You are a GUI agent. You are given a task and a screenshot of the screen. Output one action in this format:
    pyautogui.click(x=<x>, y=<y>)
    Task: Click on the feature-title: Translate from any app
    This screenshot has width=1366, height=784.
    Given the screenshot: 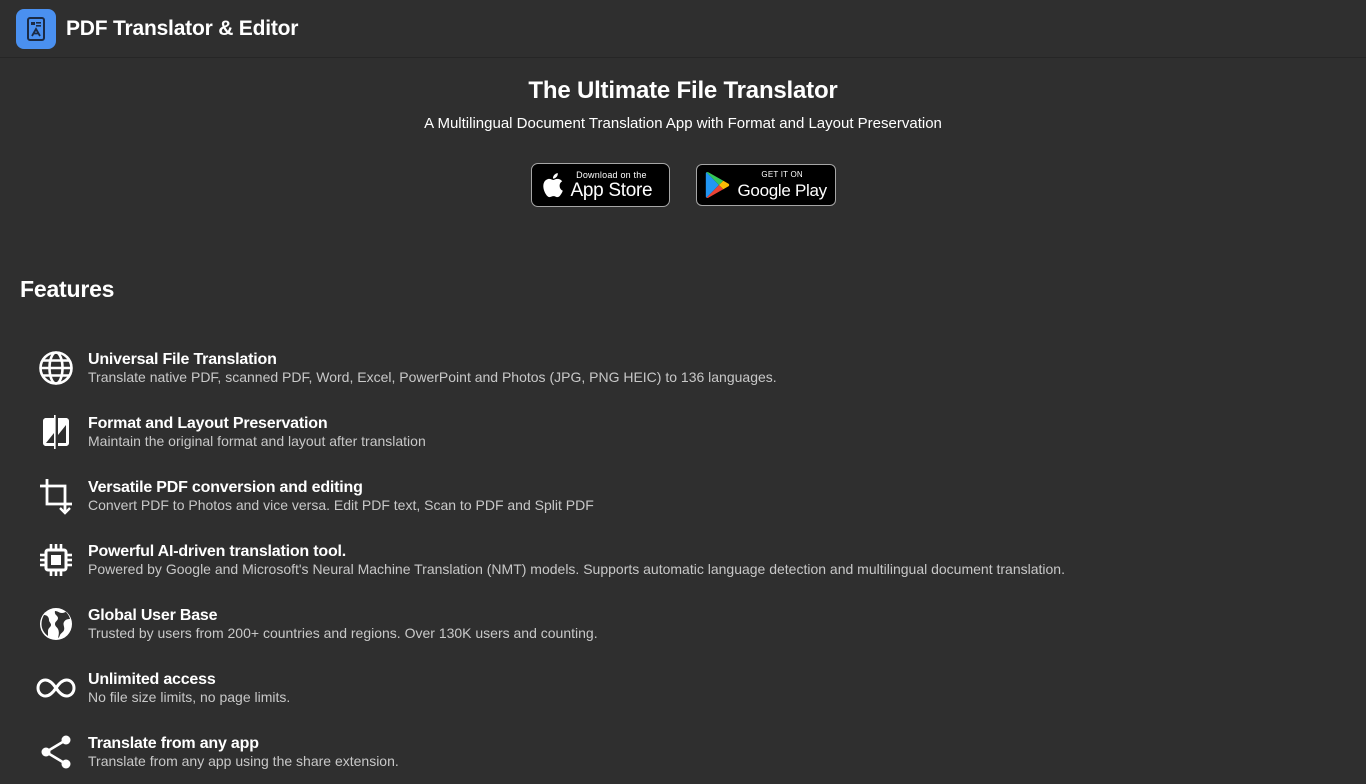 What is the action you would take?
    pyautogui.click(x=173, y=743)
    